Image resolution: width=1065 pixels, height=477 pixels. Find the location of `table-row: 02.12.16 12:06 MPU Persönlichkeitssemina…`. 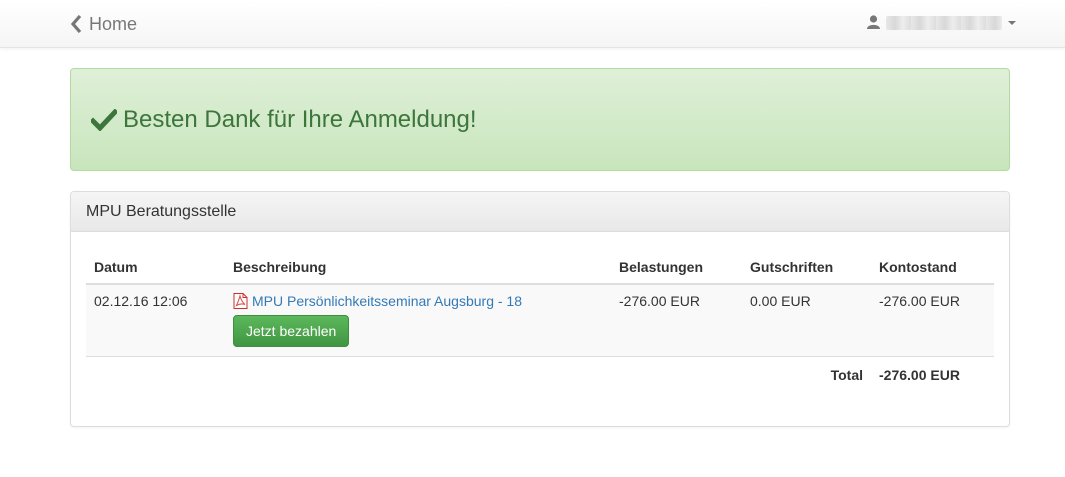

table-row: 02.12.16 12:06 MPU Persönlichkeitssemina… is located at coordinates (540, 320).